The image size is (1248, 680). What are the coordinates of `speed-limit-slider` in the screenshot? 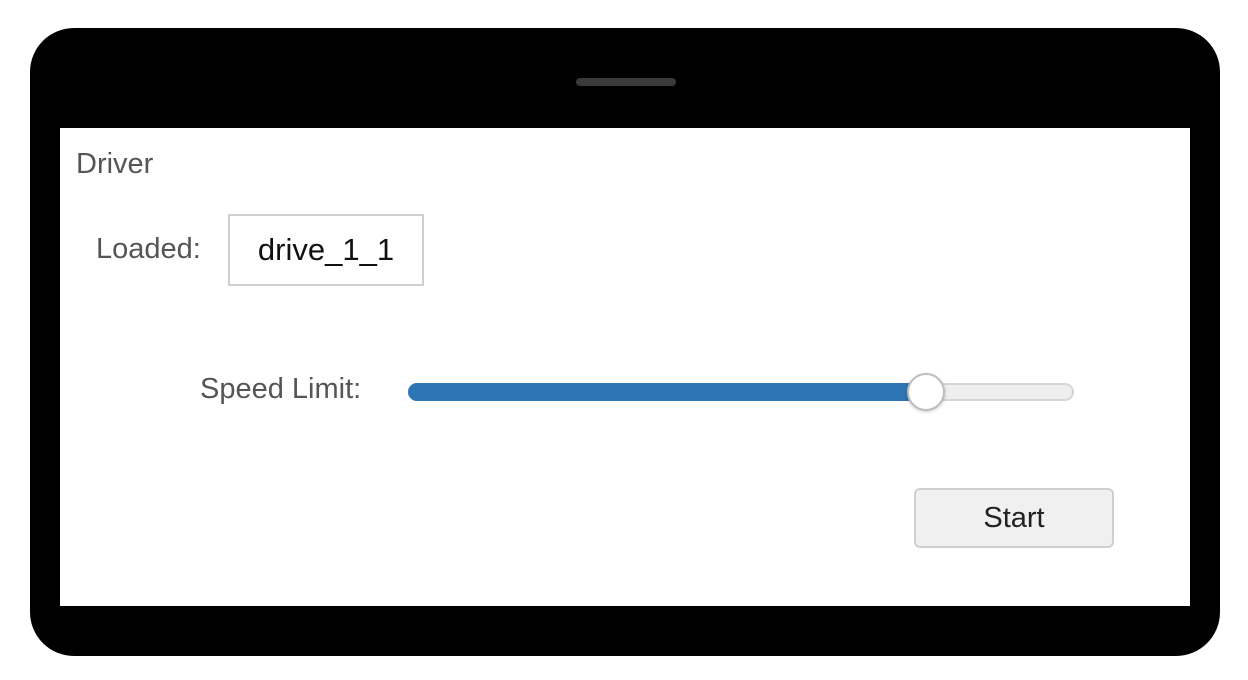 It's located at (741, 392).